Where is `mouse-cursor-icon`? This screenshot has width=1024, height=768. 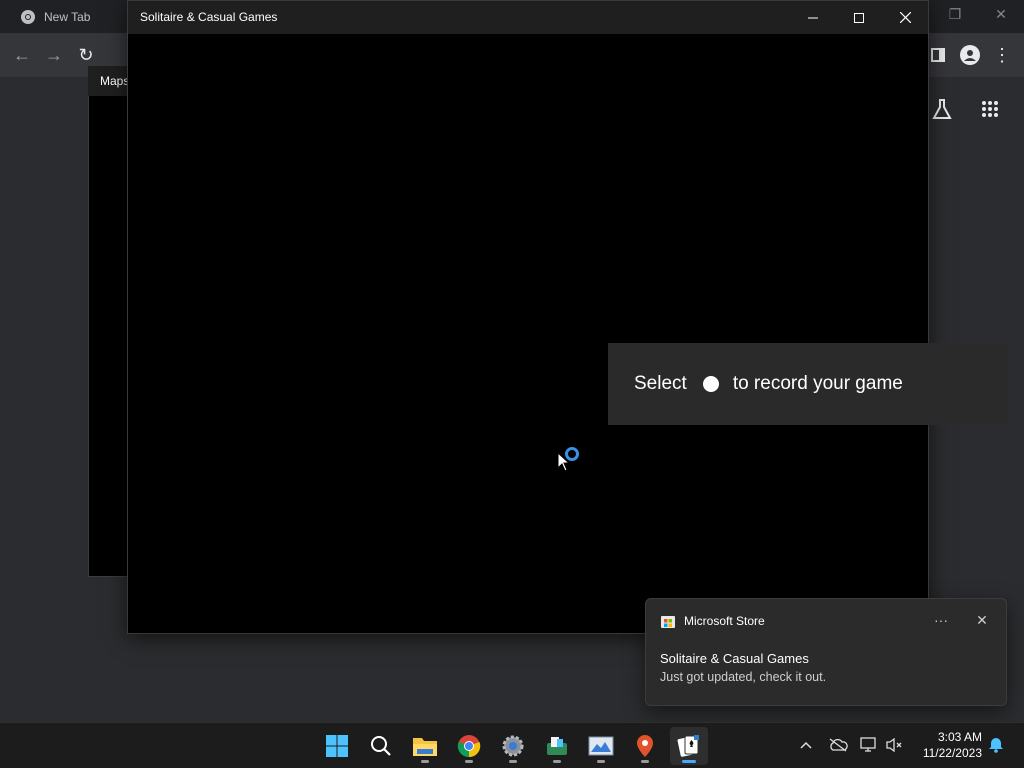 mouse-cursor-icon is located at coordinates (564, 462).